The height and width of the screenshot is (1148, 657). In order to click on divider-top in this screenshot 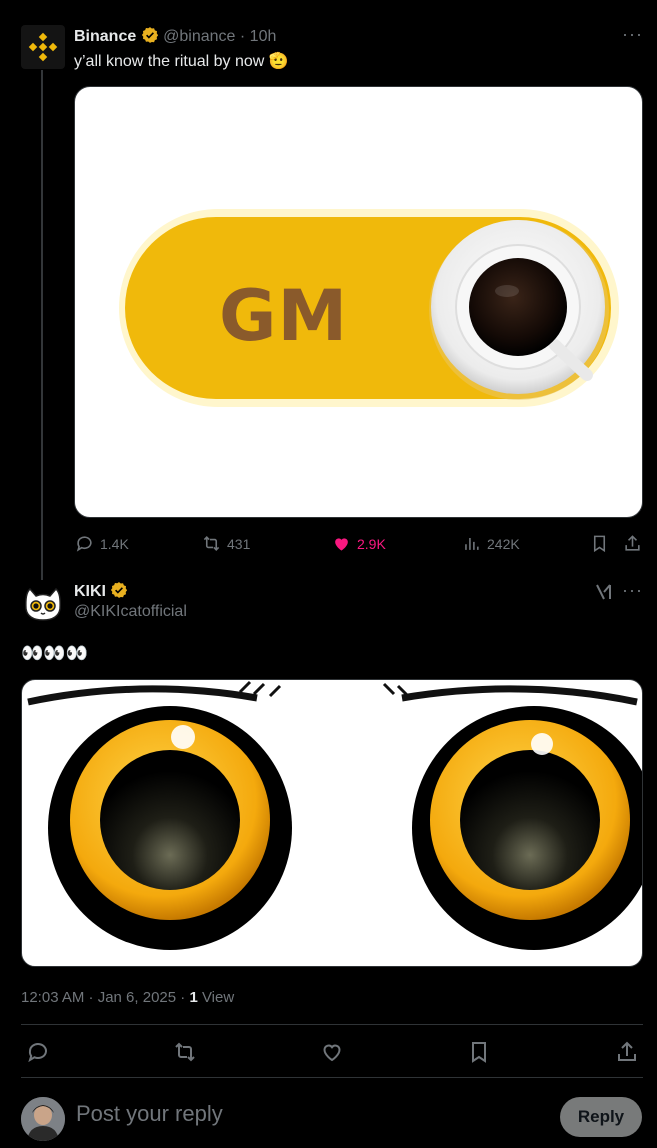, I will do `click(332, 1024)`.